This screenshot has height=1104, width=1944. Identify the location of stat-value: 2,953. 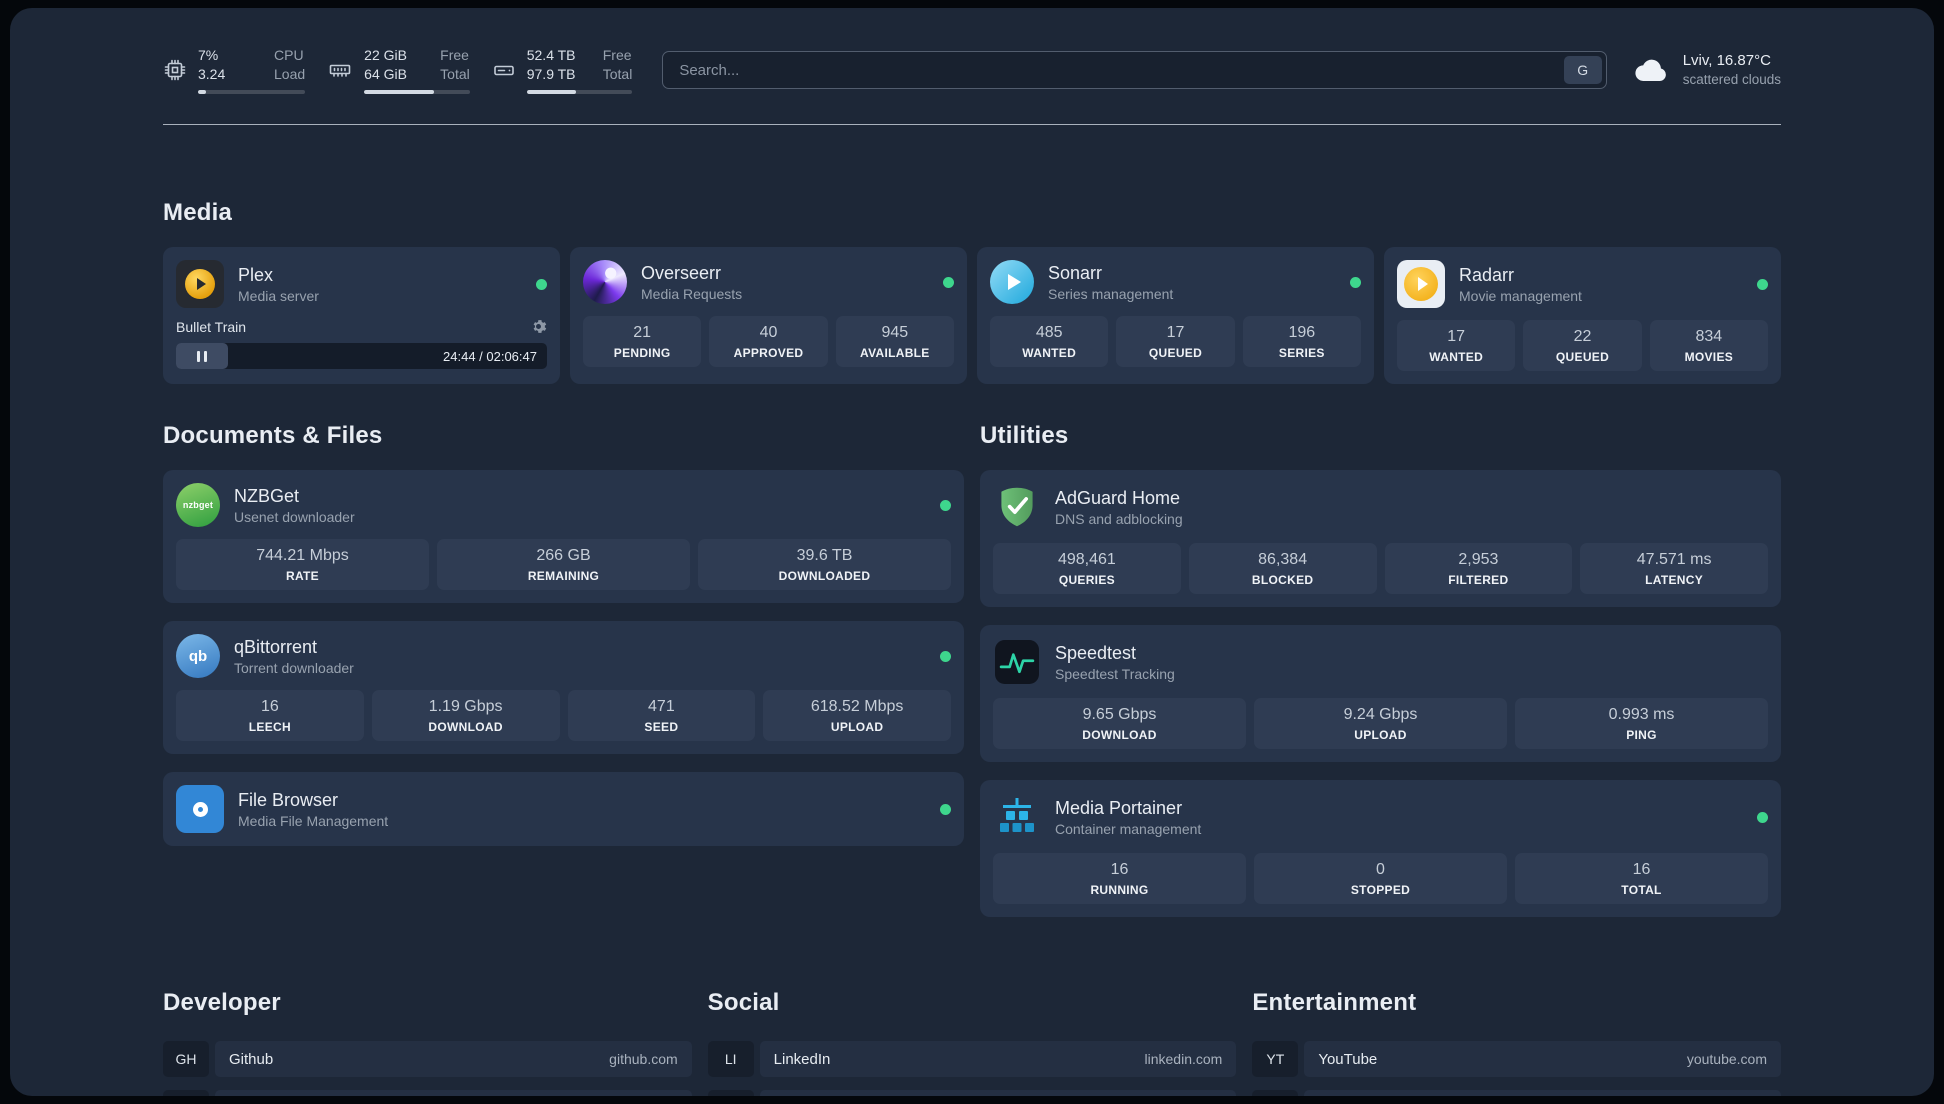
(1478, 559).